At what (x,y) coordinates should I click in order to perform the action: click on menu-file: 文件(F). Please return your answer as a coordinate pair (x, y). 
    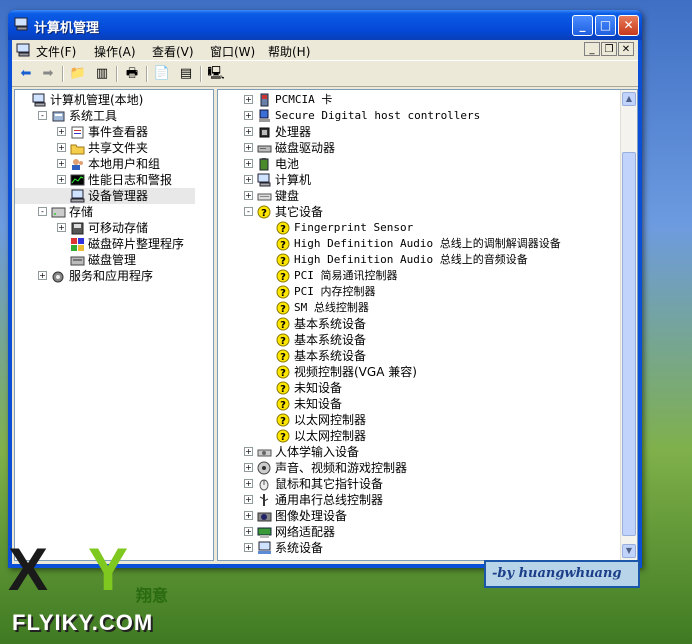
    Looking at the image, I should click on (56, 51).